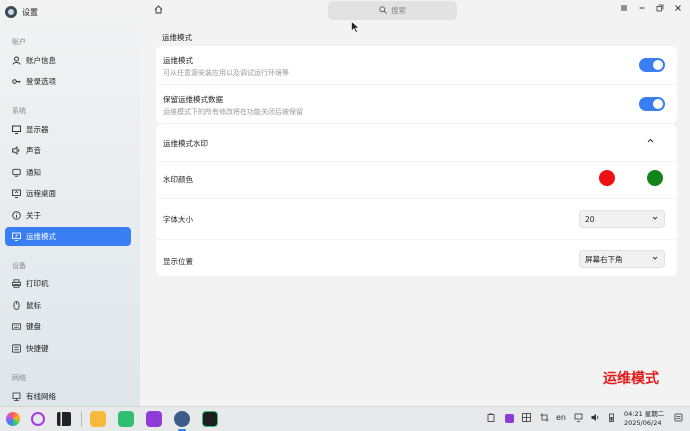 Image resolution: width=690 pixels, height=431 pixels. What do you see at coordinates (178, 261) in the screenshot?
I see `position-label: 显示位置` at bounding box center [178, 261].